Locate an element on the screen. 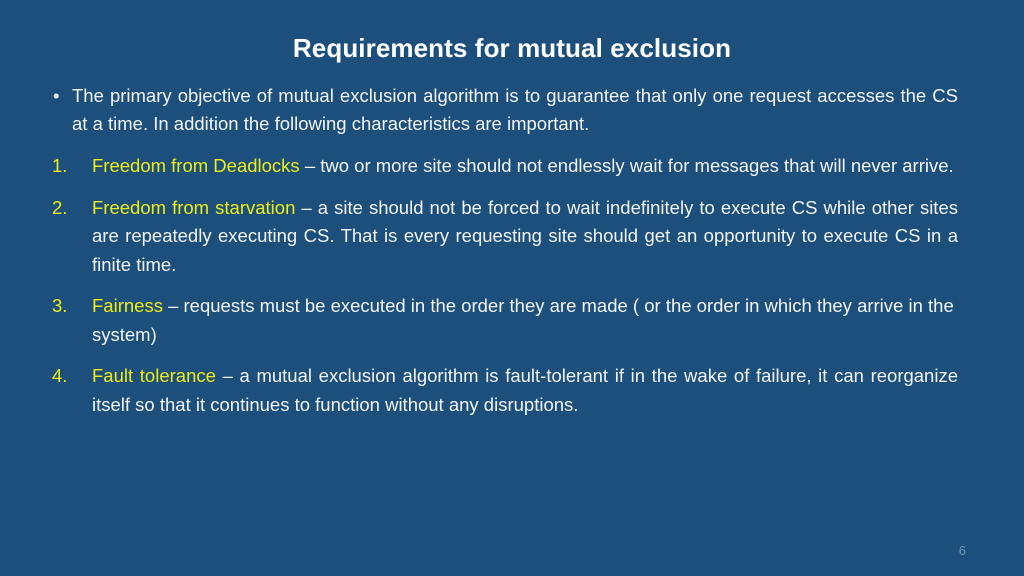 Image resolution: width=1024 pixels, height=576 pixels. list-item-term: Freedom from Deadlocks is located at coordinates (196, 165).